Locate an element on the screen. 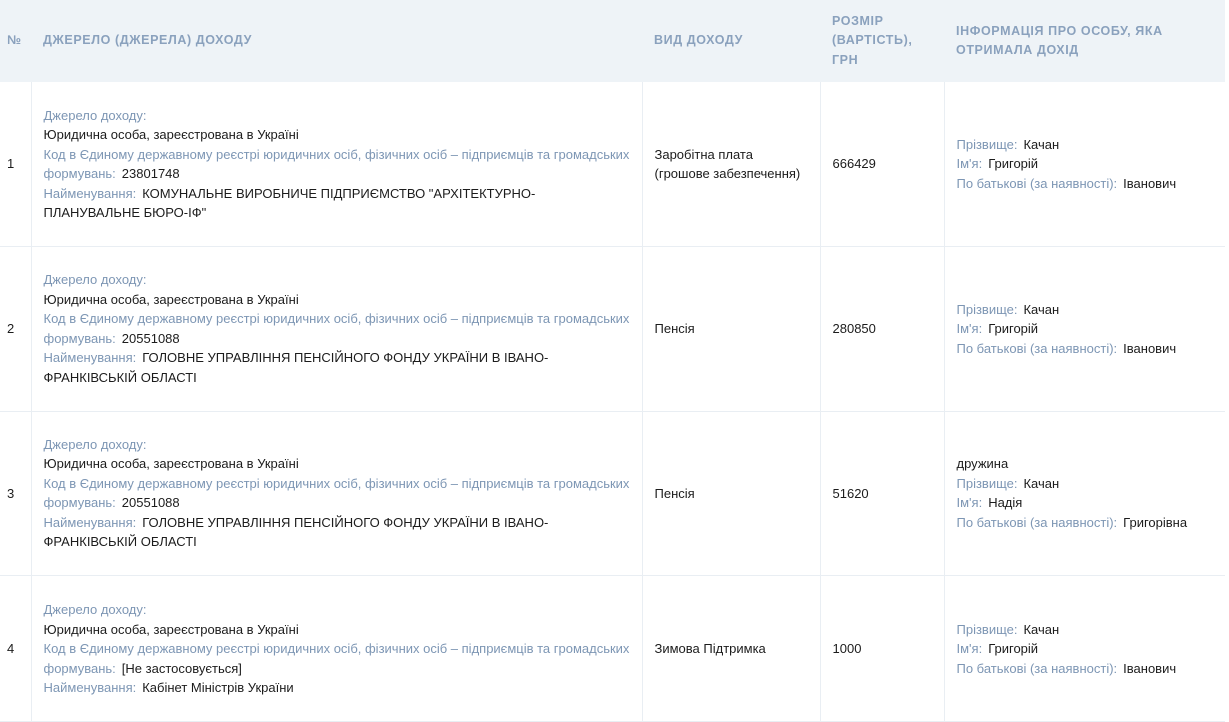 This screenshot has height=722, width=1229. patronymic-value: Григорівна is located at coordinates (1155, 522).